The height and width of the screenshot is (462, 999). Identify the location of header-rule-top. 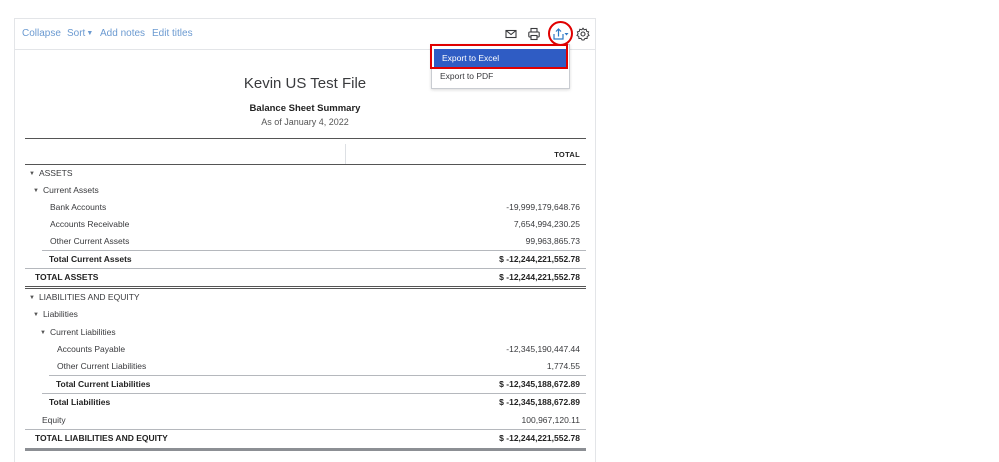
(305, 138).